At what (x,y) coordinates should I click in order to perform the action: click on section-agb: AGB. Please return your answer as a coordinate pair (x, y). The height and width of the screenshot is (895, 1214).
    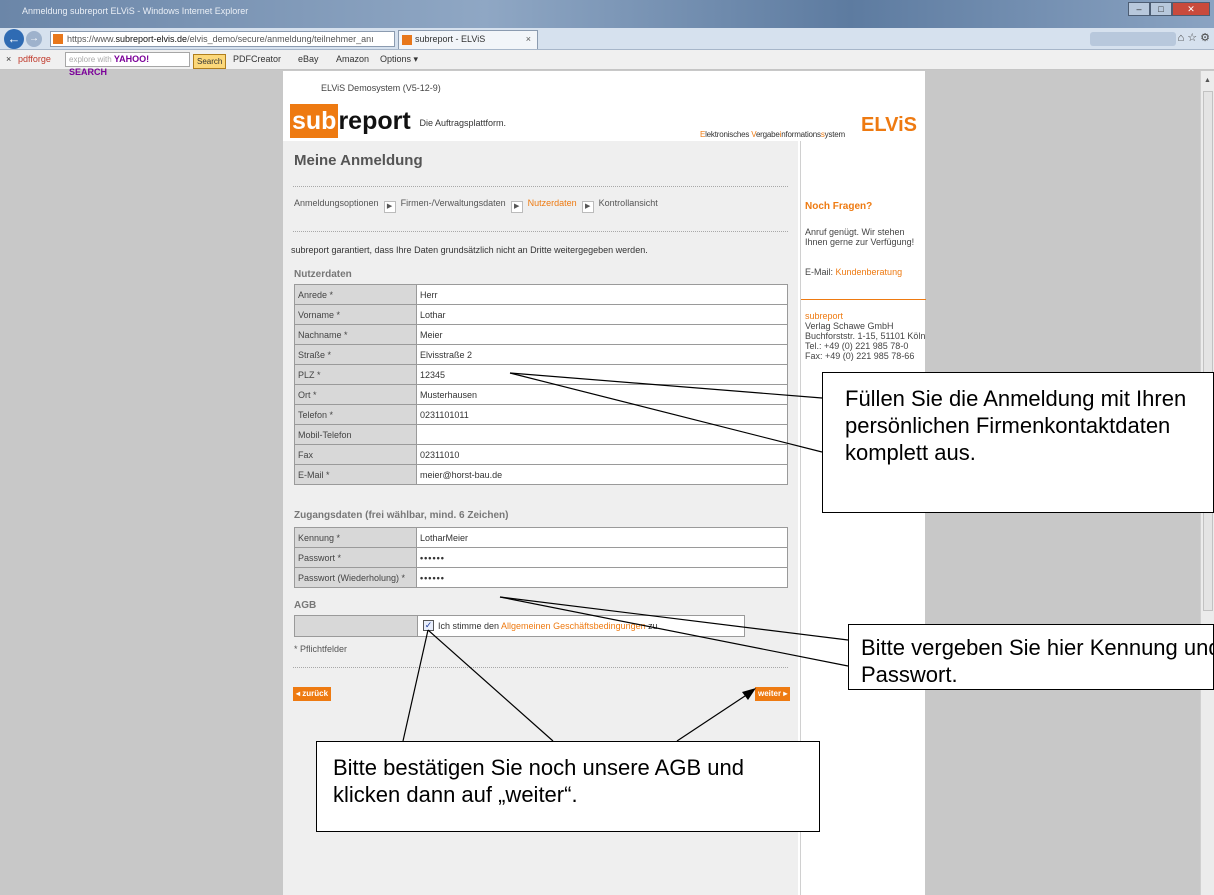
    Looking at the image, I should click on (305, 605).